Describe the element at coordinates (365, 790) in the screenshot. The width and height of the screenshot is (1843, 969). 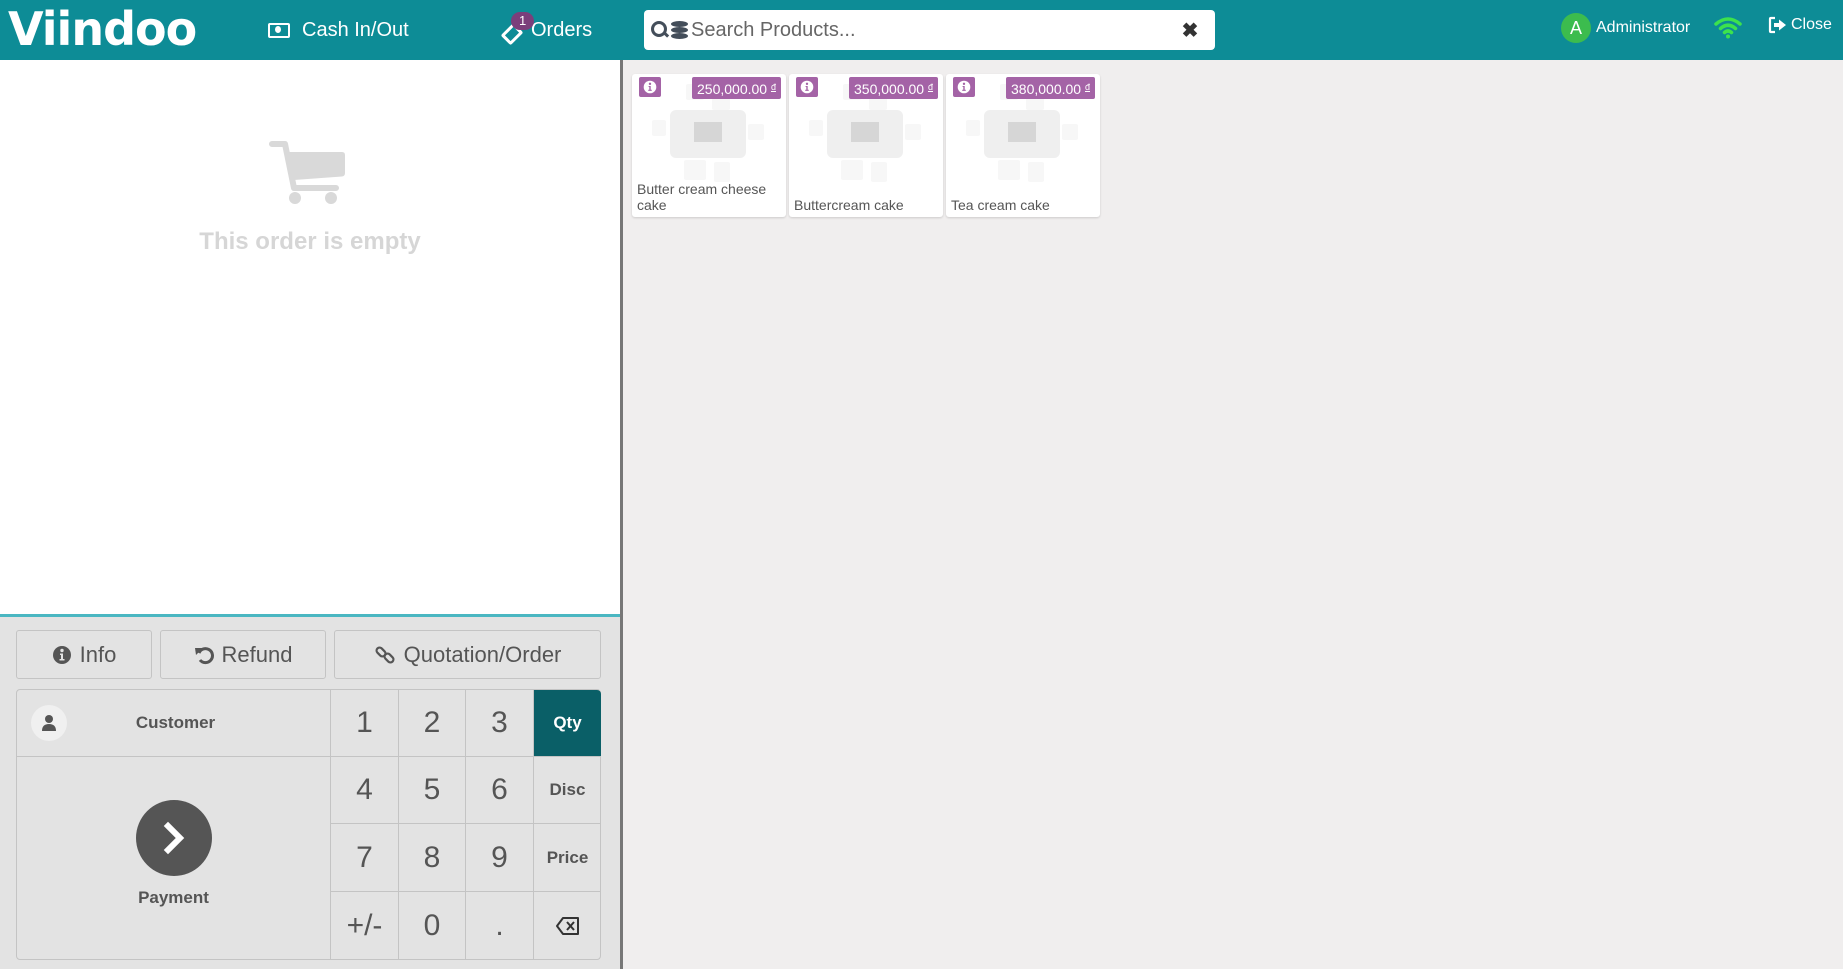
I see `numpad-key-4: 4` at that location.